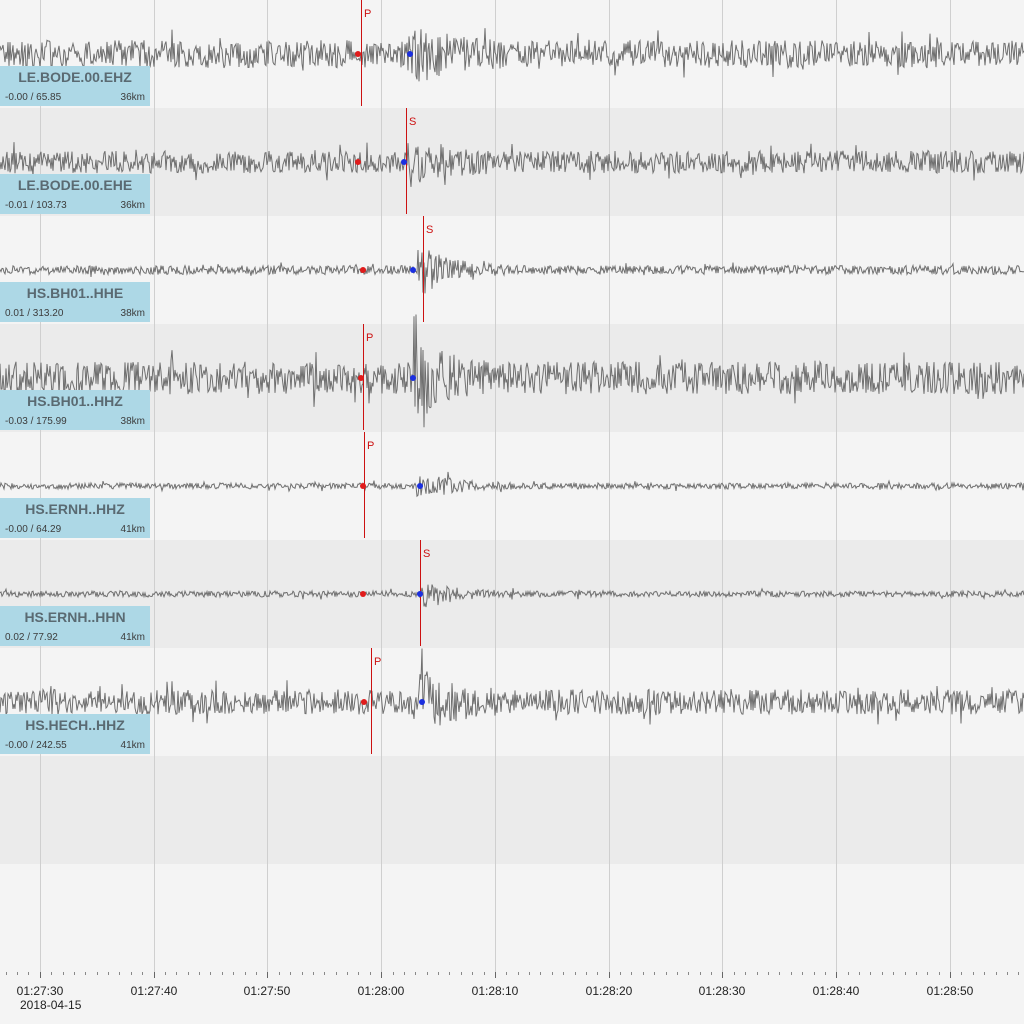 The height and width of the screenshot is (1024, 1024). What do you see at coordinates (75, 617) in the screenshot?
I see `station-name: HS.ERNH..HHN` at bounding box center [75, 617].